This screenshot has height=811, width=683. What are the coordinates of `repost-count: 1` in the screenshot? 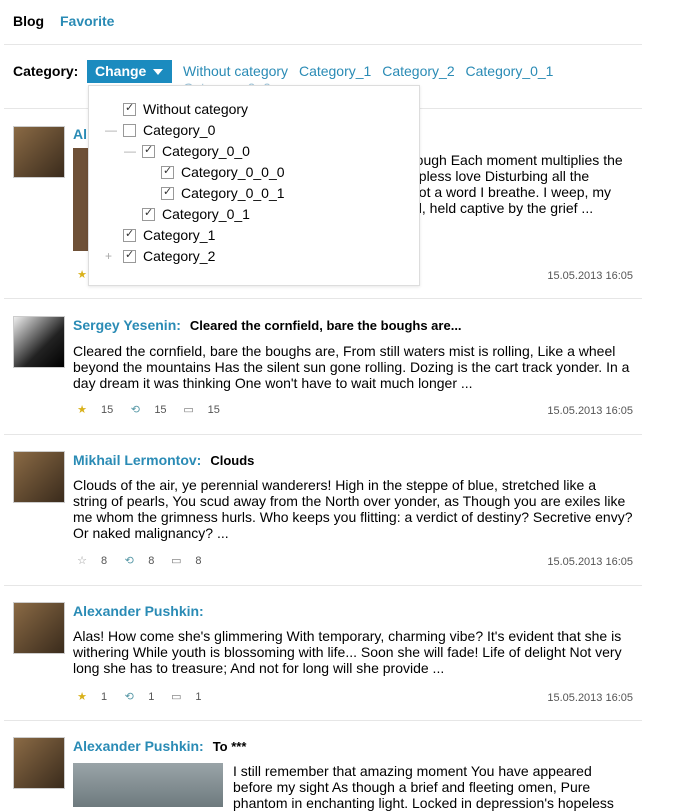 It's located at (151, 697).